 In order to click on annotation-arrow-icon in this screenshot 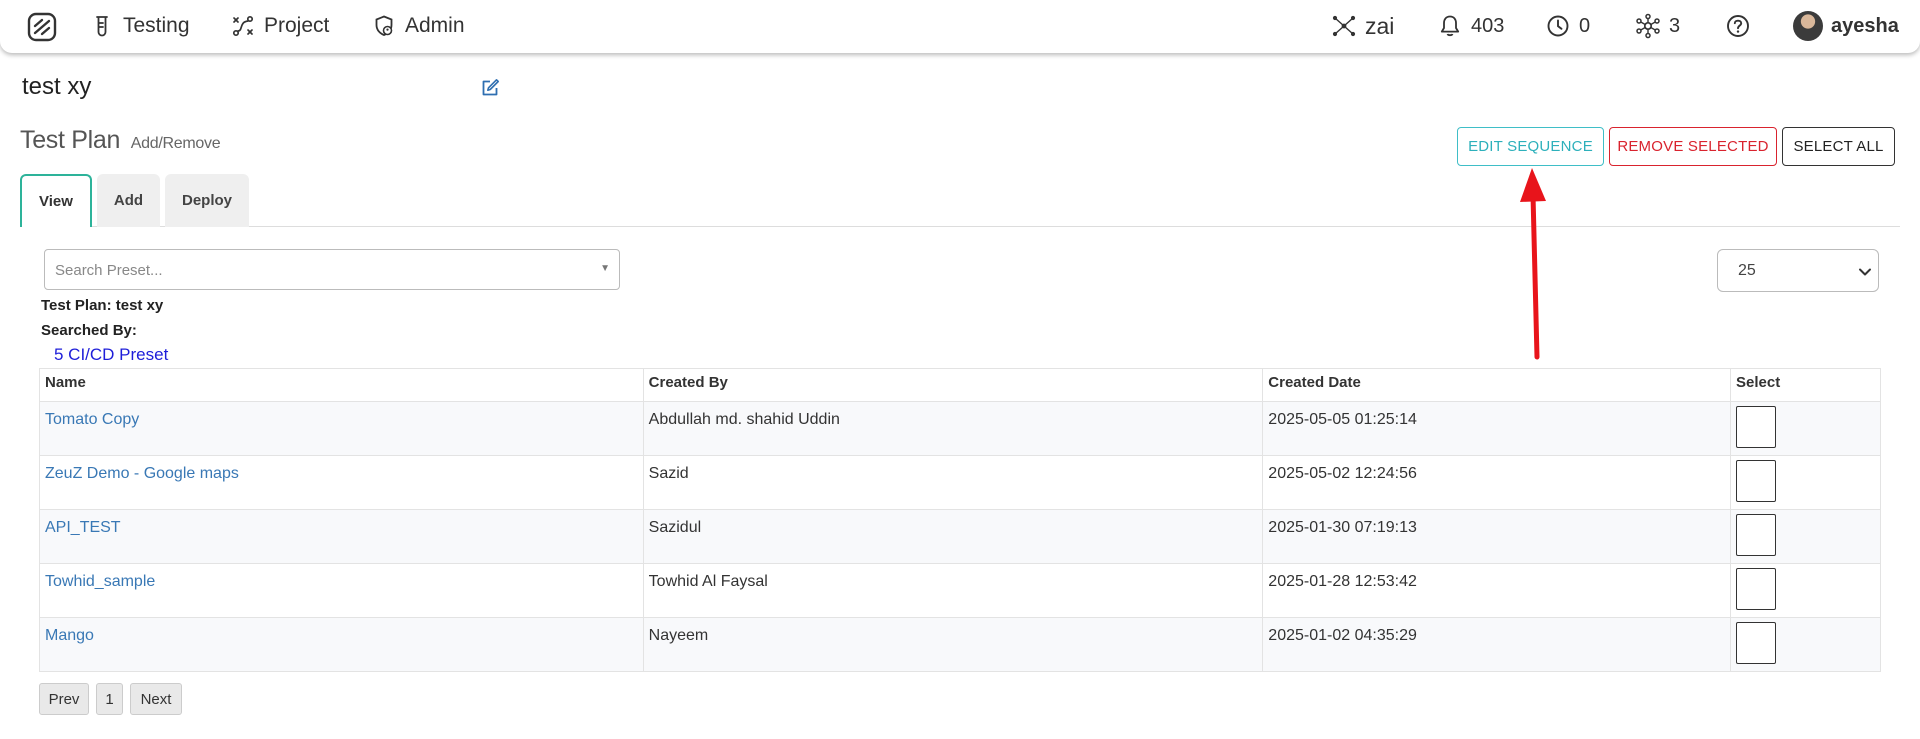, I will do `click(1533, 264)`.